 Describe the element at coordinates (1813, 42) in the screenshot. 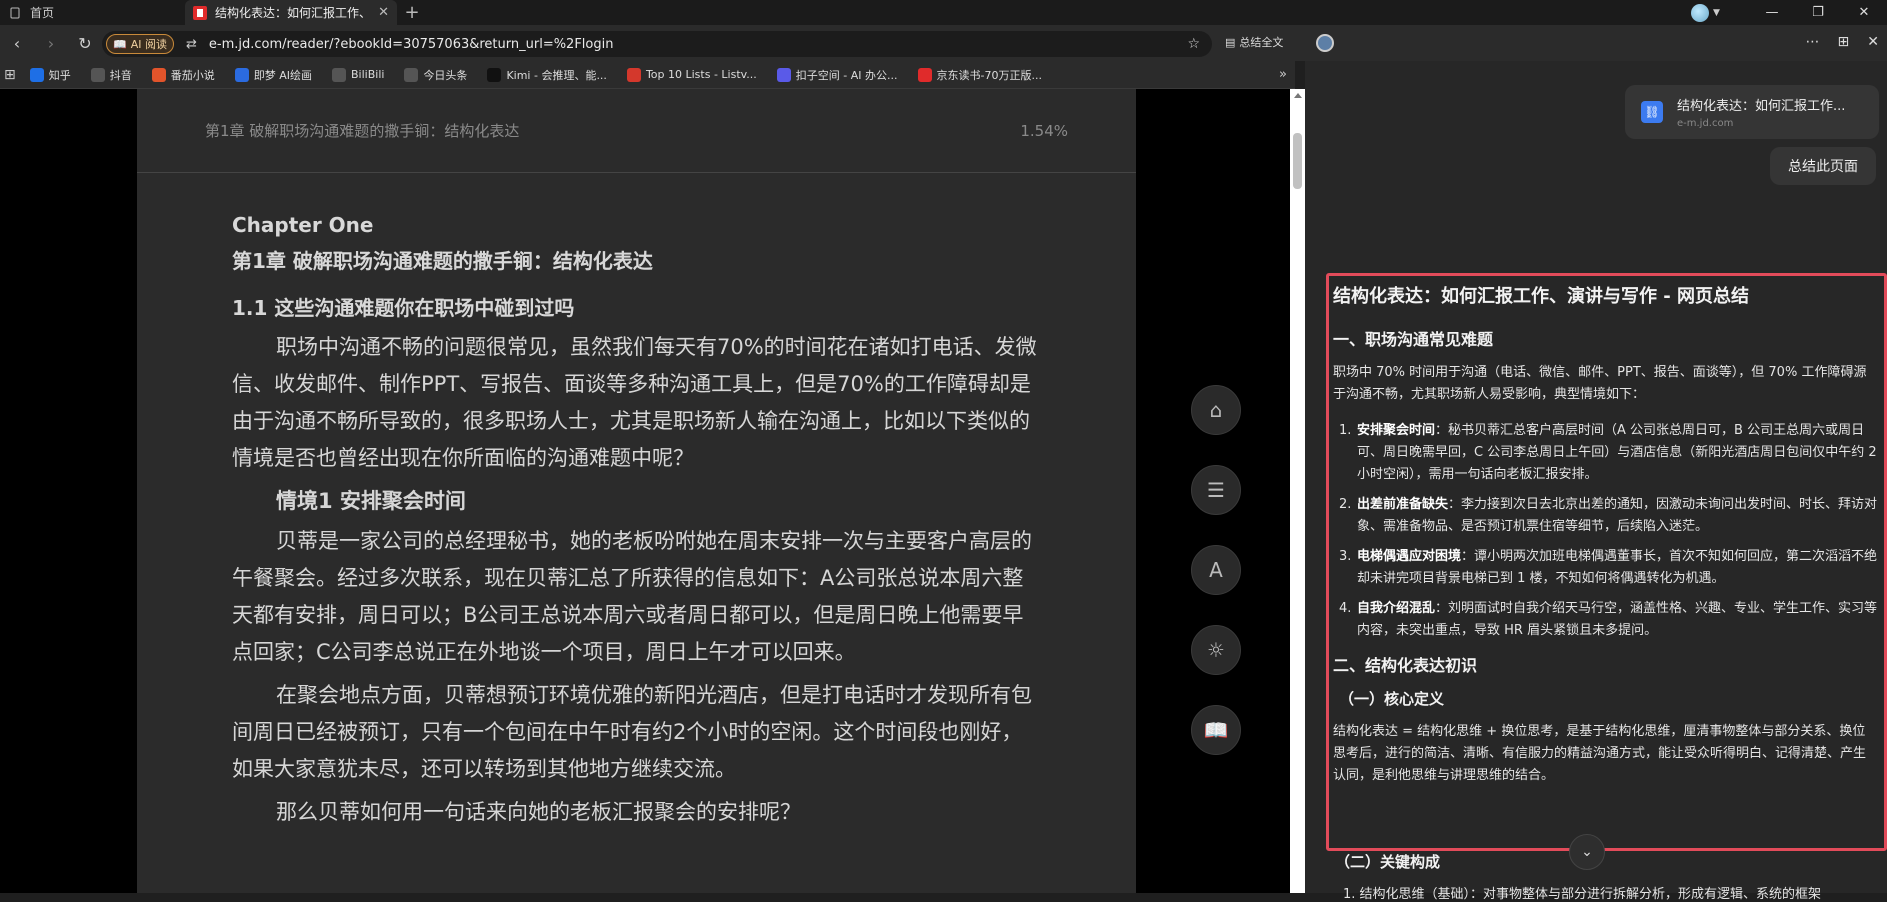

I see `more-icon: ⋯` at that location.